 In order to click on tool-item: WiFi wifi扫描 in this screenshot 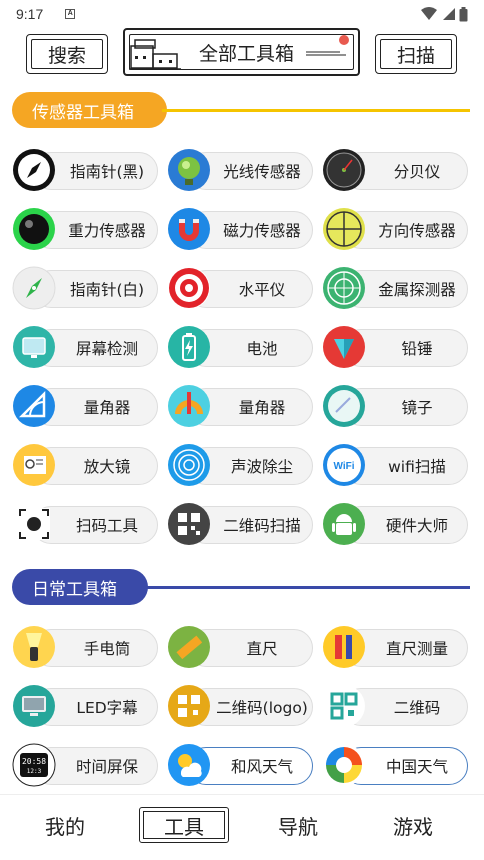, I will do `click(395, 465)`.